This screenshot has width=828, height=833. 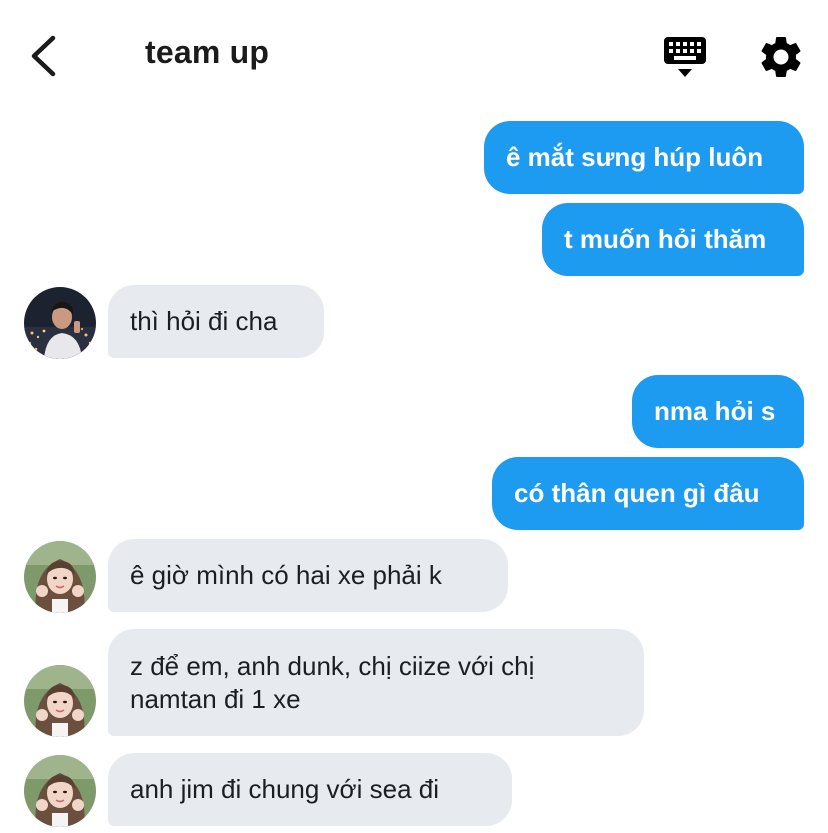 I want to click on message-text: ê mắt sưng húp luôn, so click(x=635, y=157).